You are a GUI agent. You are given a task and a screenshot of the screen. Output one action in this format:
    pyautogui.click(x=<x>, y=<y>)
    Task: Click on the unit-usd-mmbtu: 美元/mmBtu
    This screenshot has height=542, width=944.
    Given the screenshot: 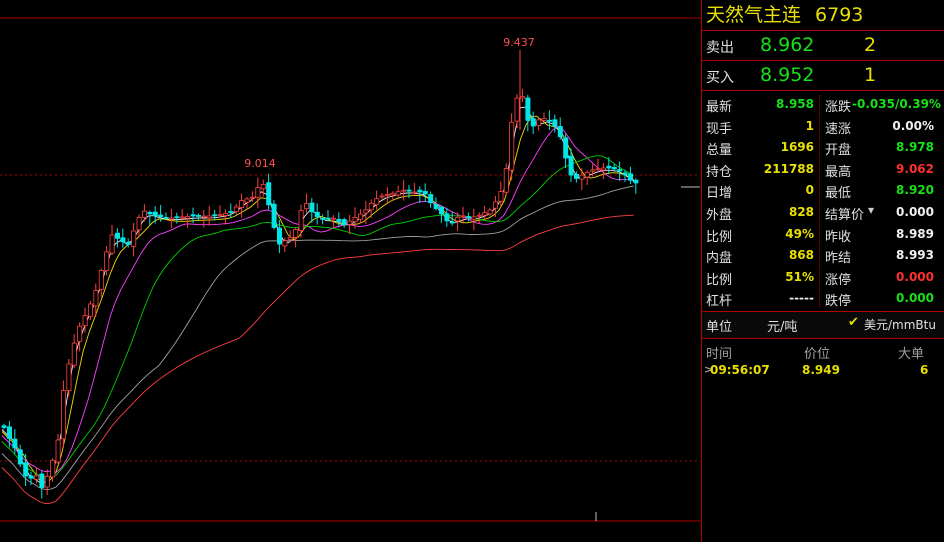 What is the action you would take?
    pyautogui.click(x=900, y=324)
    